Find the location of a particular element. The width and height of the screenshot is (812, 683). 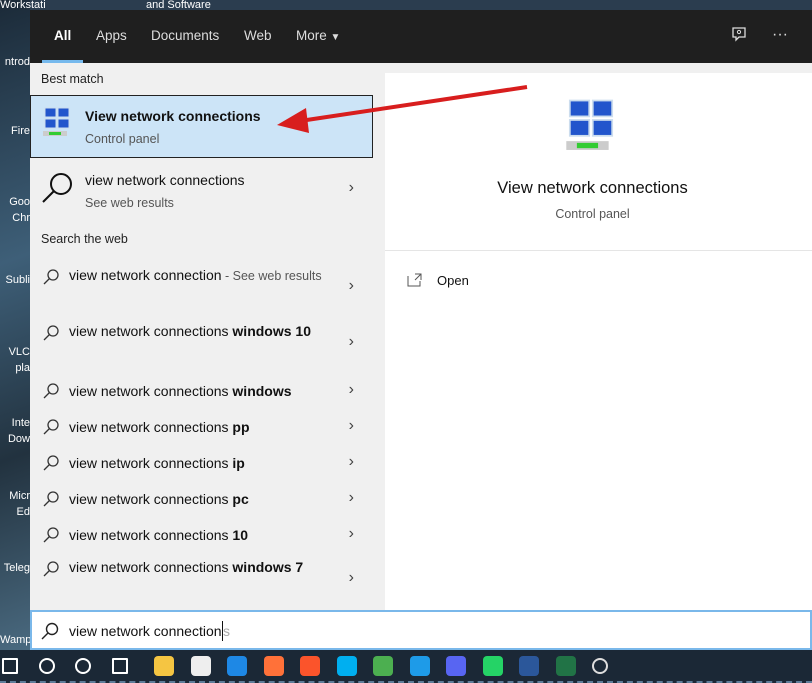

store-icon is located at coordinates (200, 666).